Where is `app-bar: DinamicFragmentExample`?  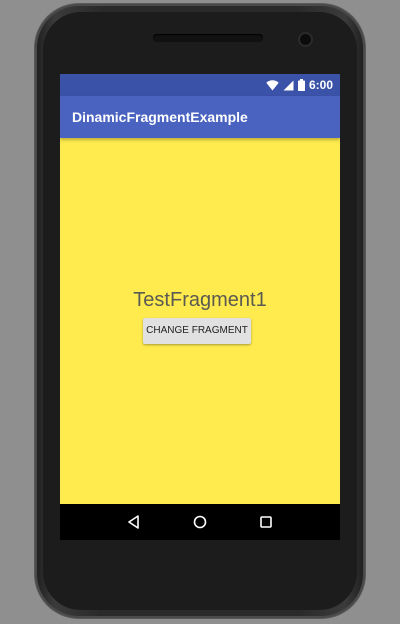 app-bar: DinamicFragmentExample is located at coordinates (200, 117).